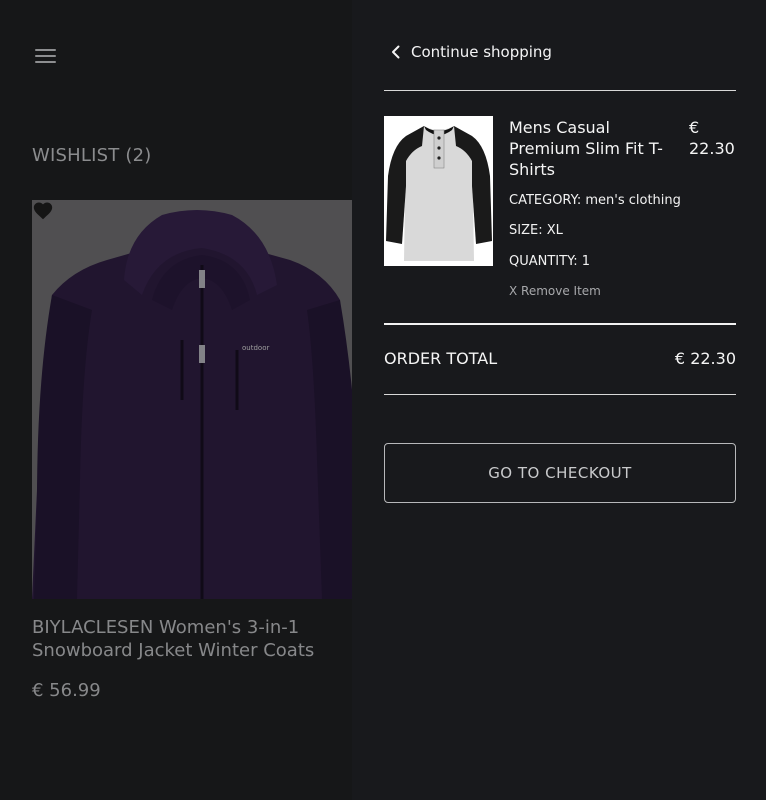 The width and height of the screenshot is (766, 800). I want to click on cart-item-category: CATEGORY: men's clothing, so click(595, 200).